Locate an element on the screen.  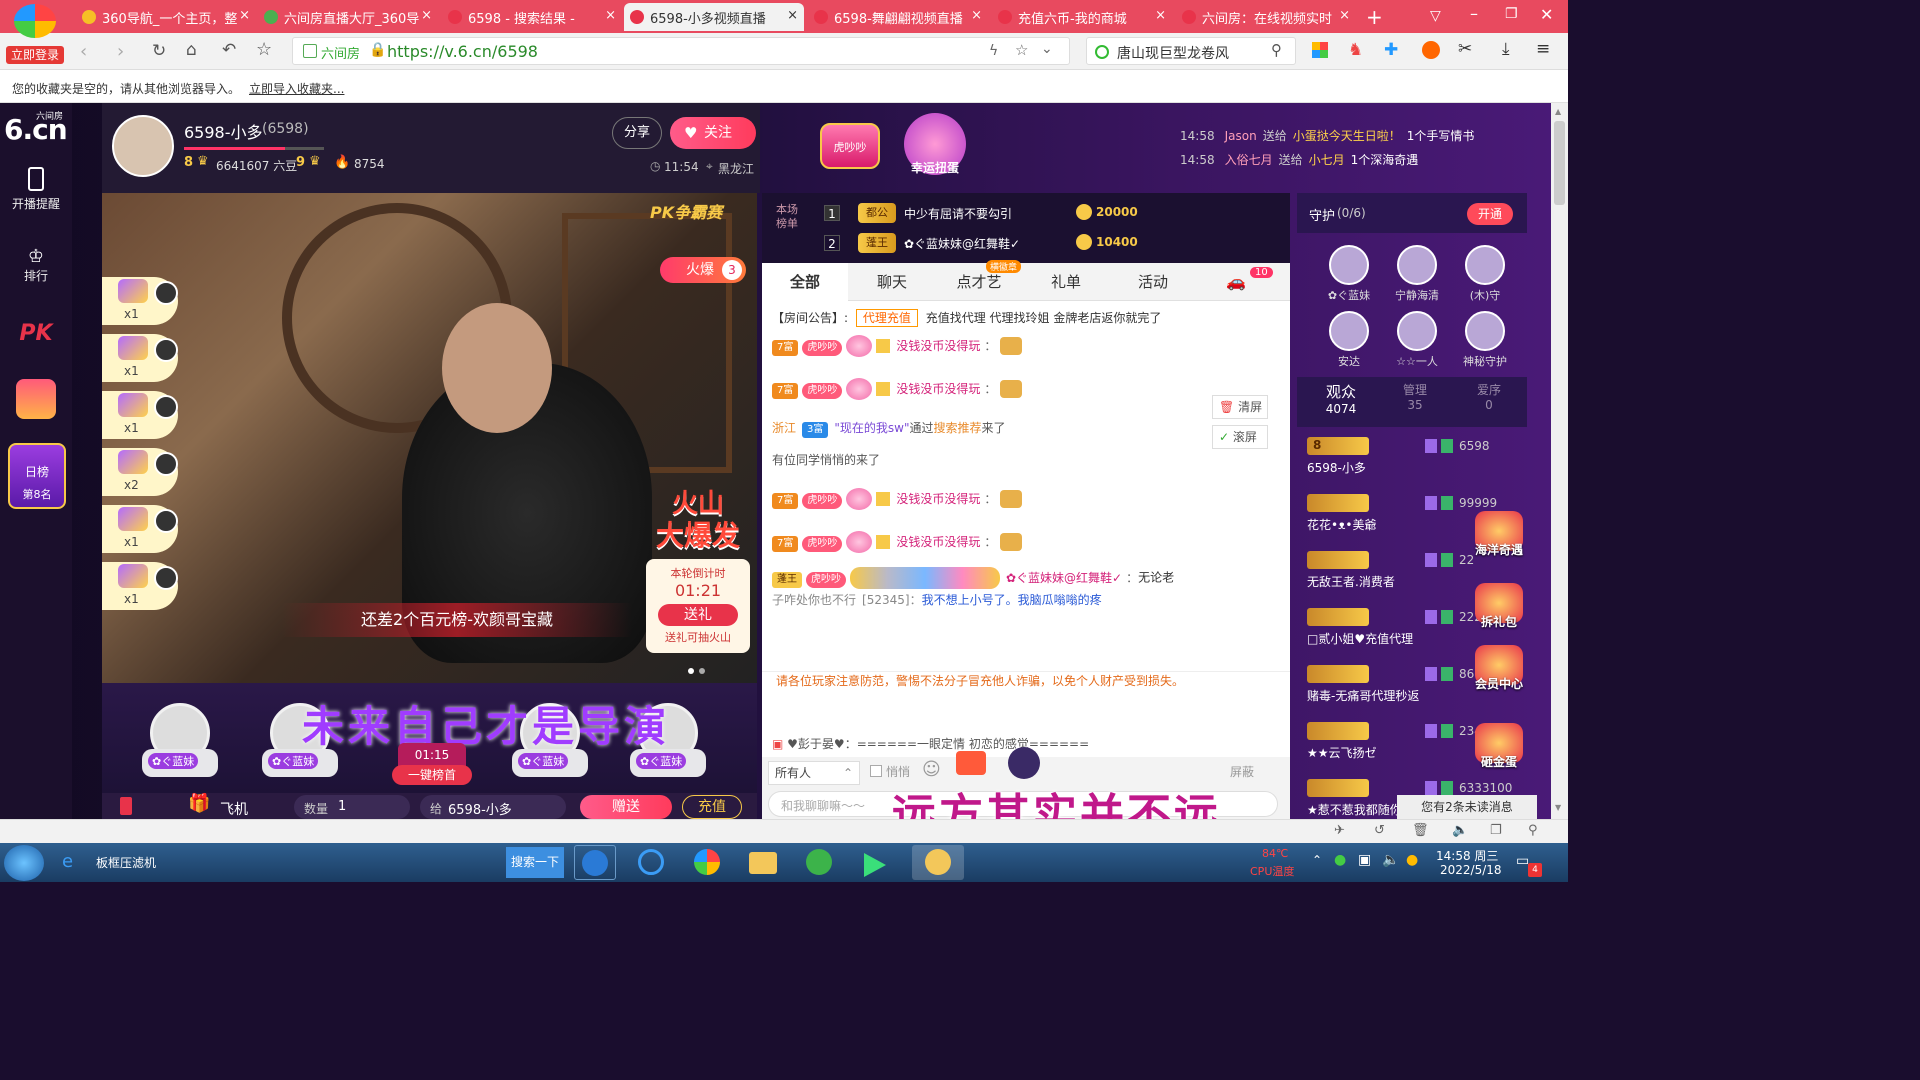
bookmark-star-icon: ☆ is located at coordinates (264, 49).